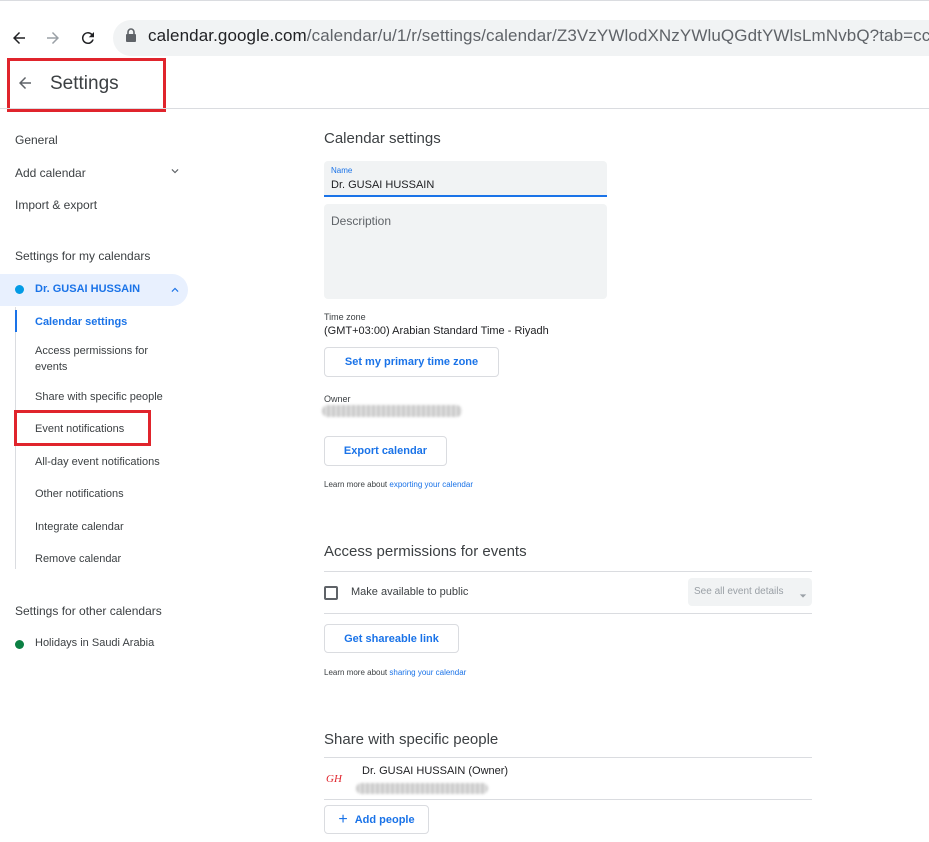  I want to click on share-people-title: Share with specific people, so click(411, 739).